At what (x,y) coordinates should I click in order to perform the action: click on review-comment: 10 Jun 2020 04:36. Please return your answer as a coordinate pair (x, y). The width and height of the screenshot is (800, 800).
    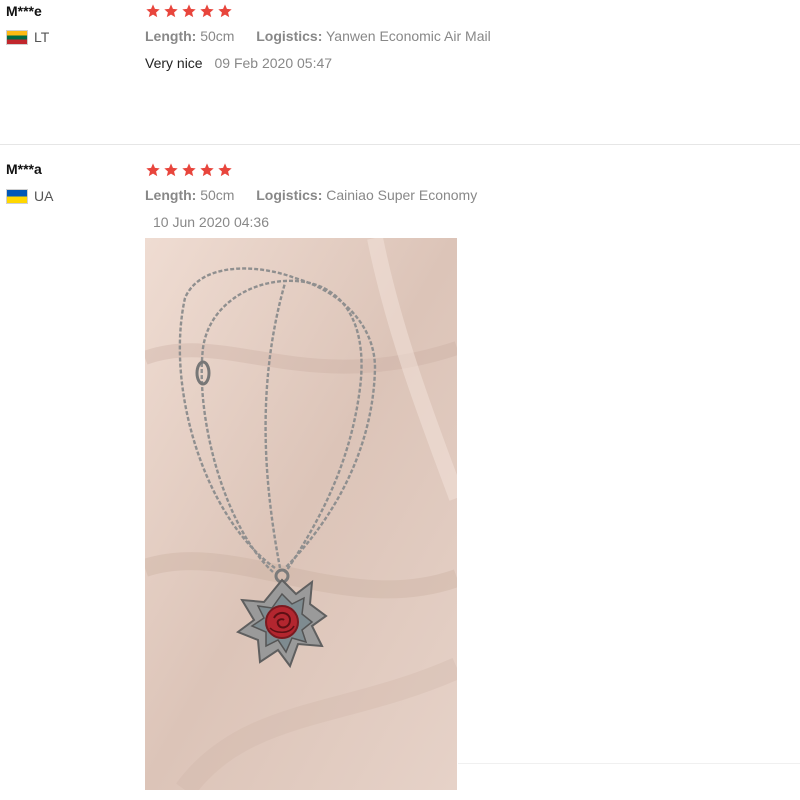
    Looking at the image, I should click on (207, 222).